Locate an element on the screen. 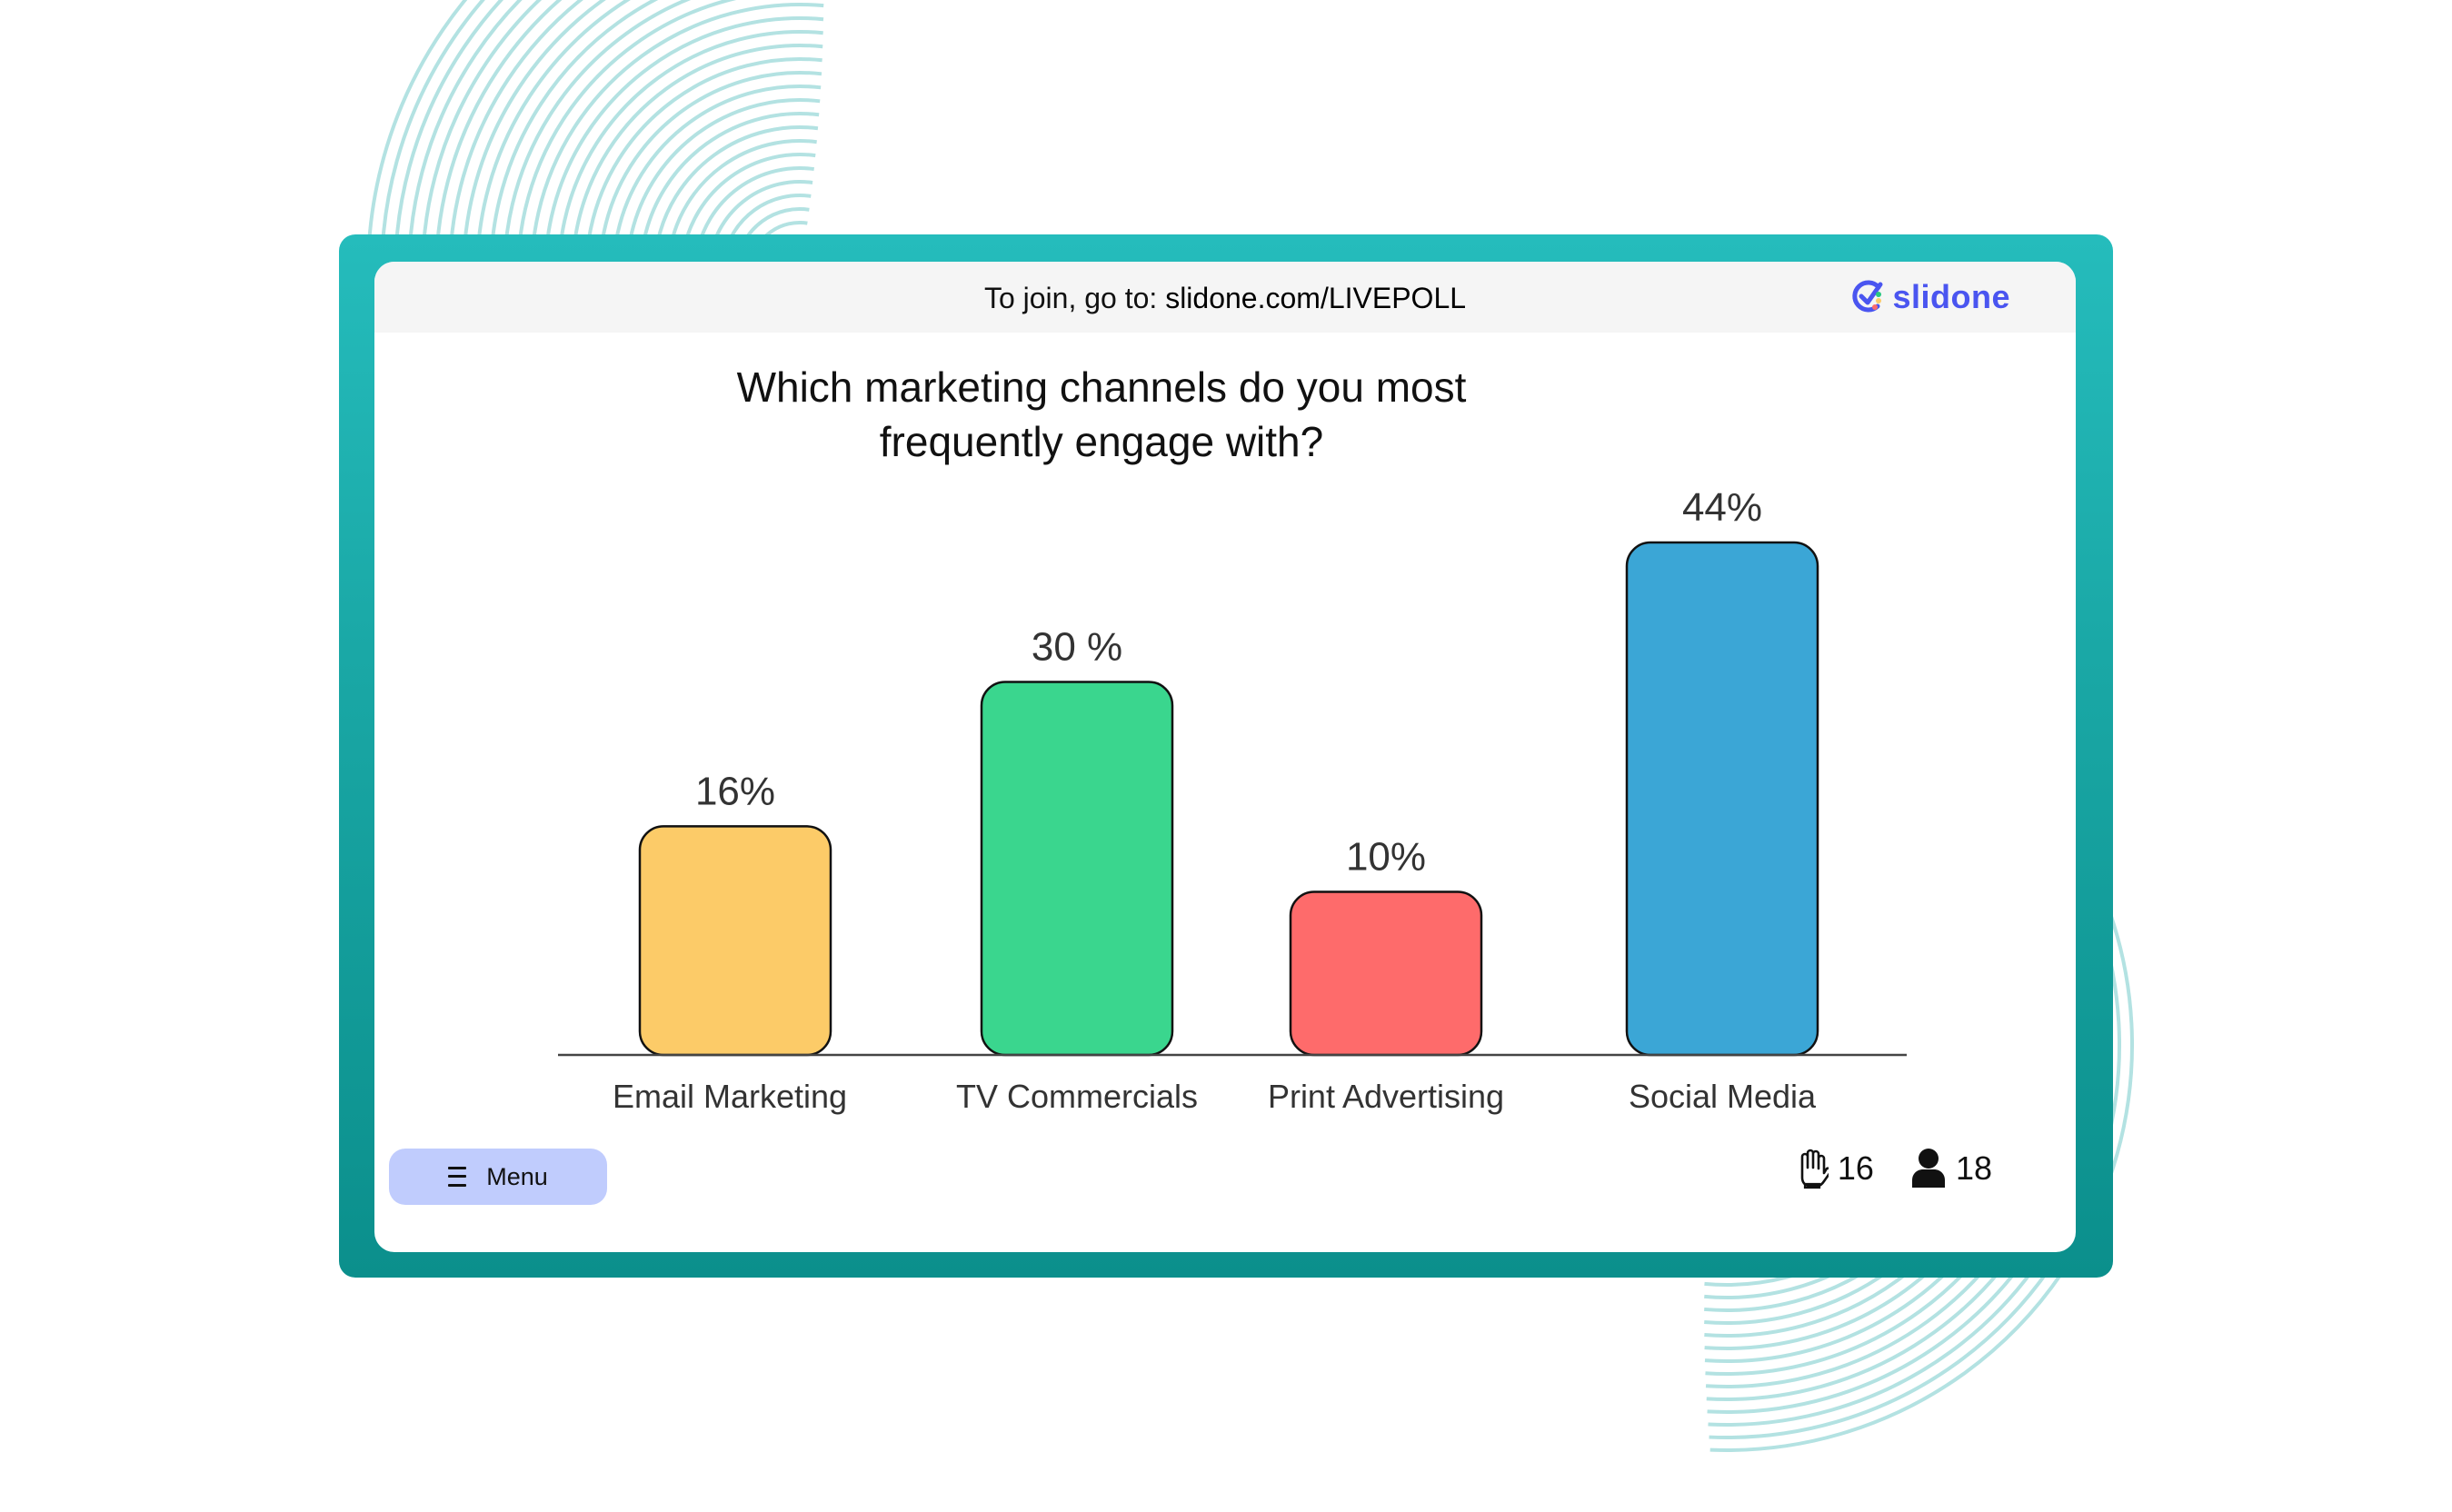 The width and height of the screenshot is (2452, 1512). value-label: 16% is located at coordinates (735, 791).